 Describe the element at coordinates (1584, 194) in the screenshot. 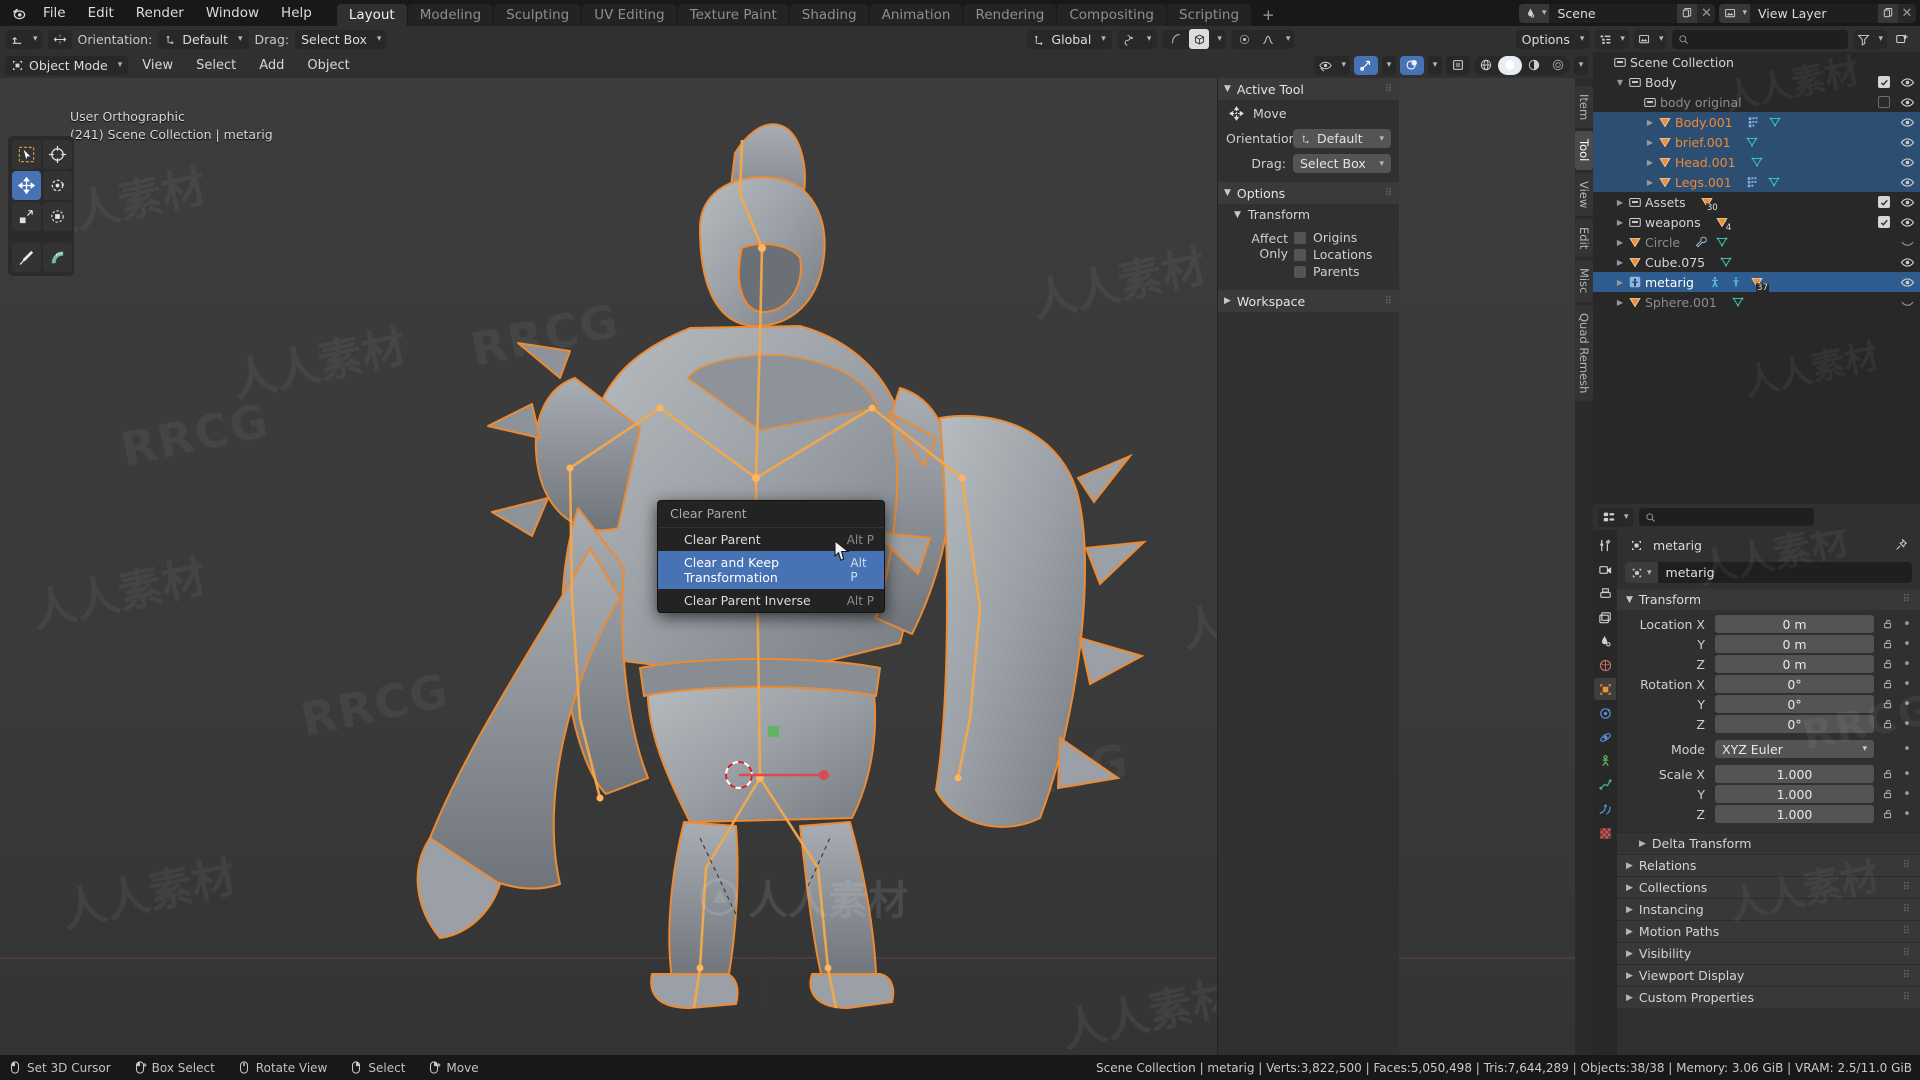

I see `sidebar-tab-view: View` at that location.